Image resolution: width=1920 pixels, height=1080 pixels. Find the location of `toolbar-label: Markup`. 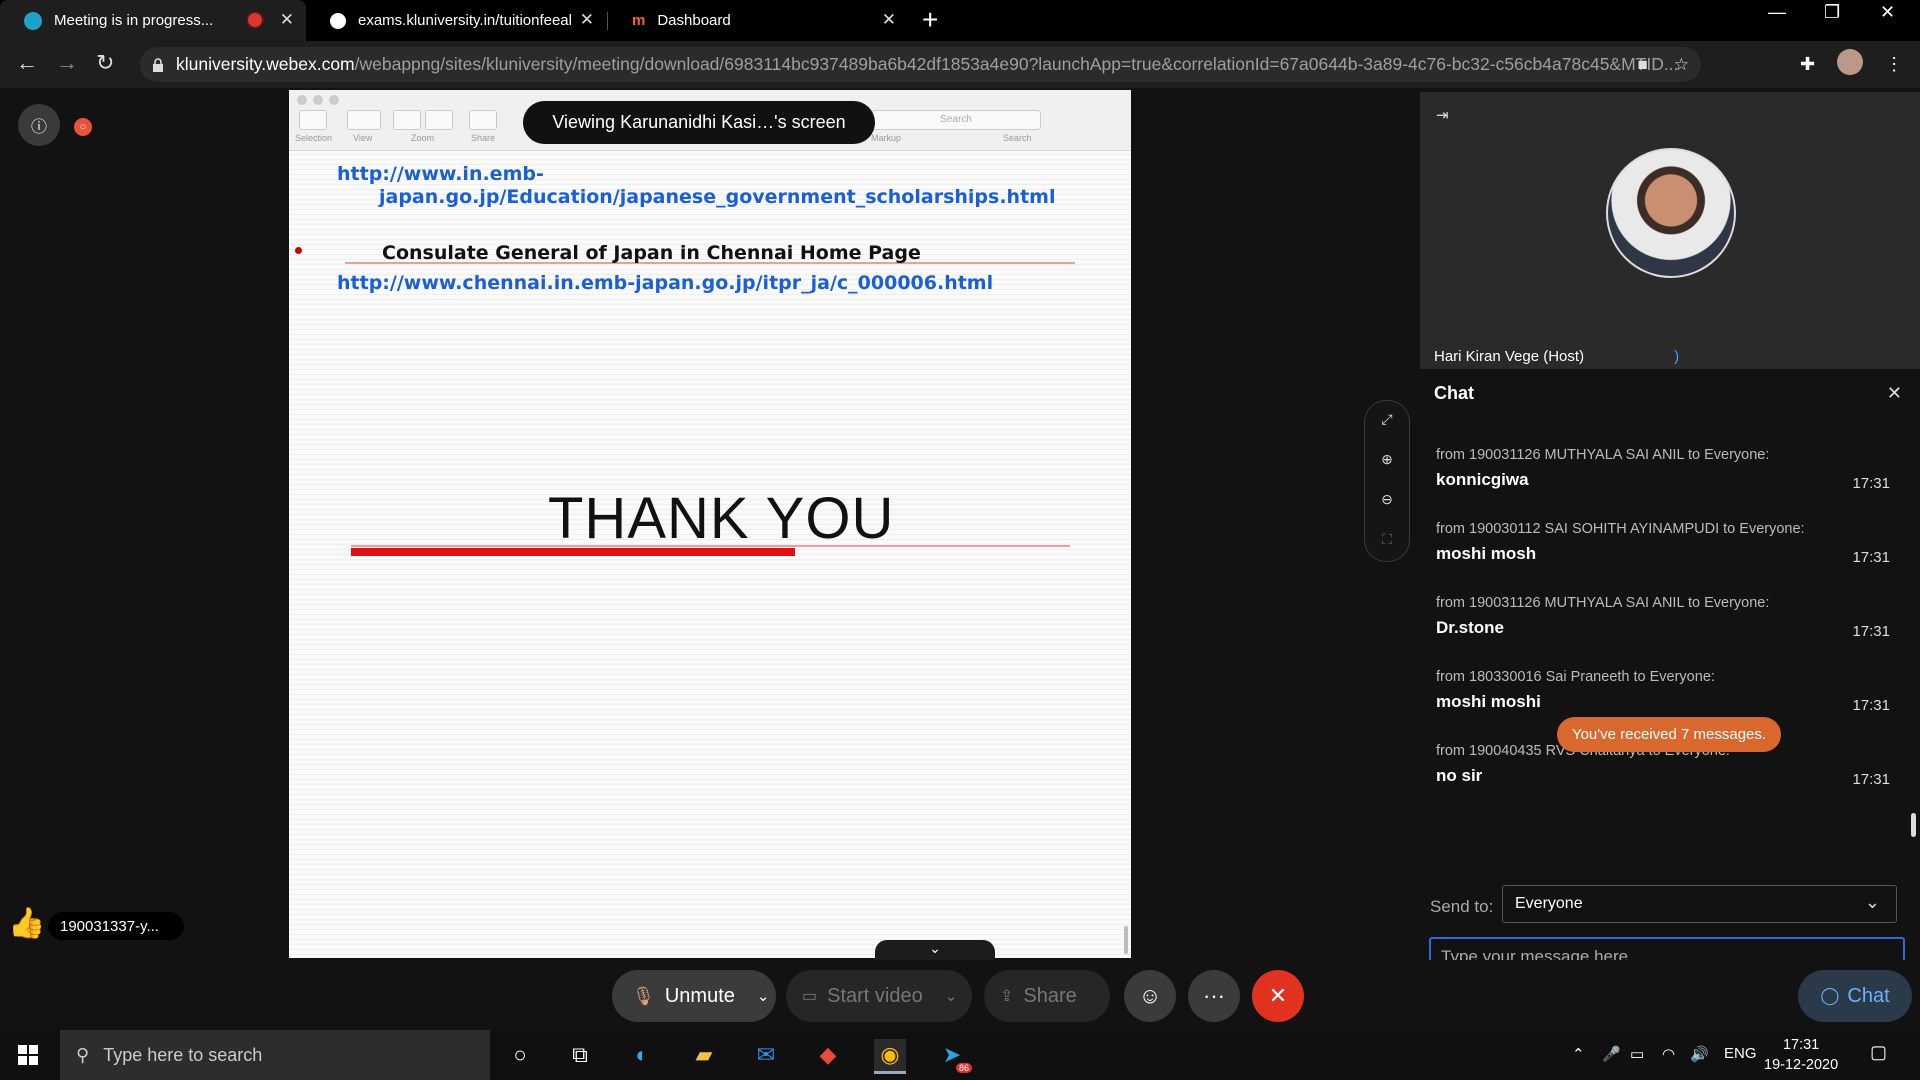

toolbar-label: Markup is located at coordinates (886, 138).